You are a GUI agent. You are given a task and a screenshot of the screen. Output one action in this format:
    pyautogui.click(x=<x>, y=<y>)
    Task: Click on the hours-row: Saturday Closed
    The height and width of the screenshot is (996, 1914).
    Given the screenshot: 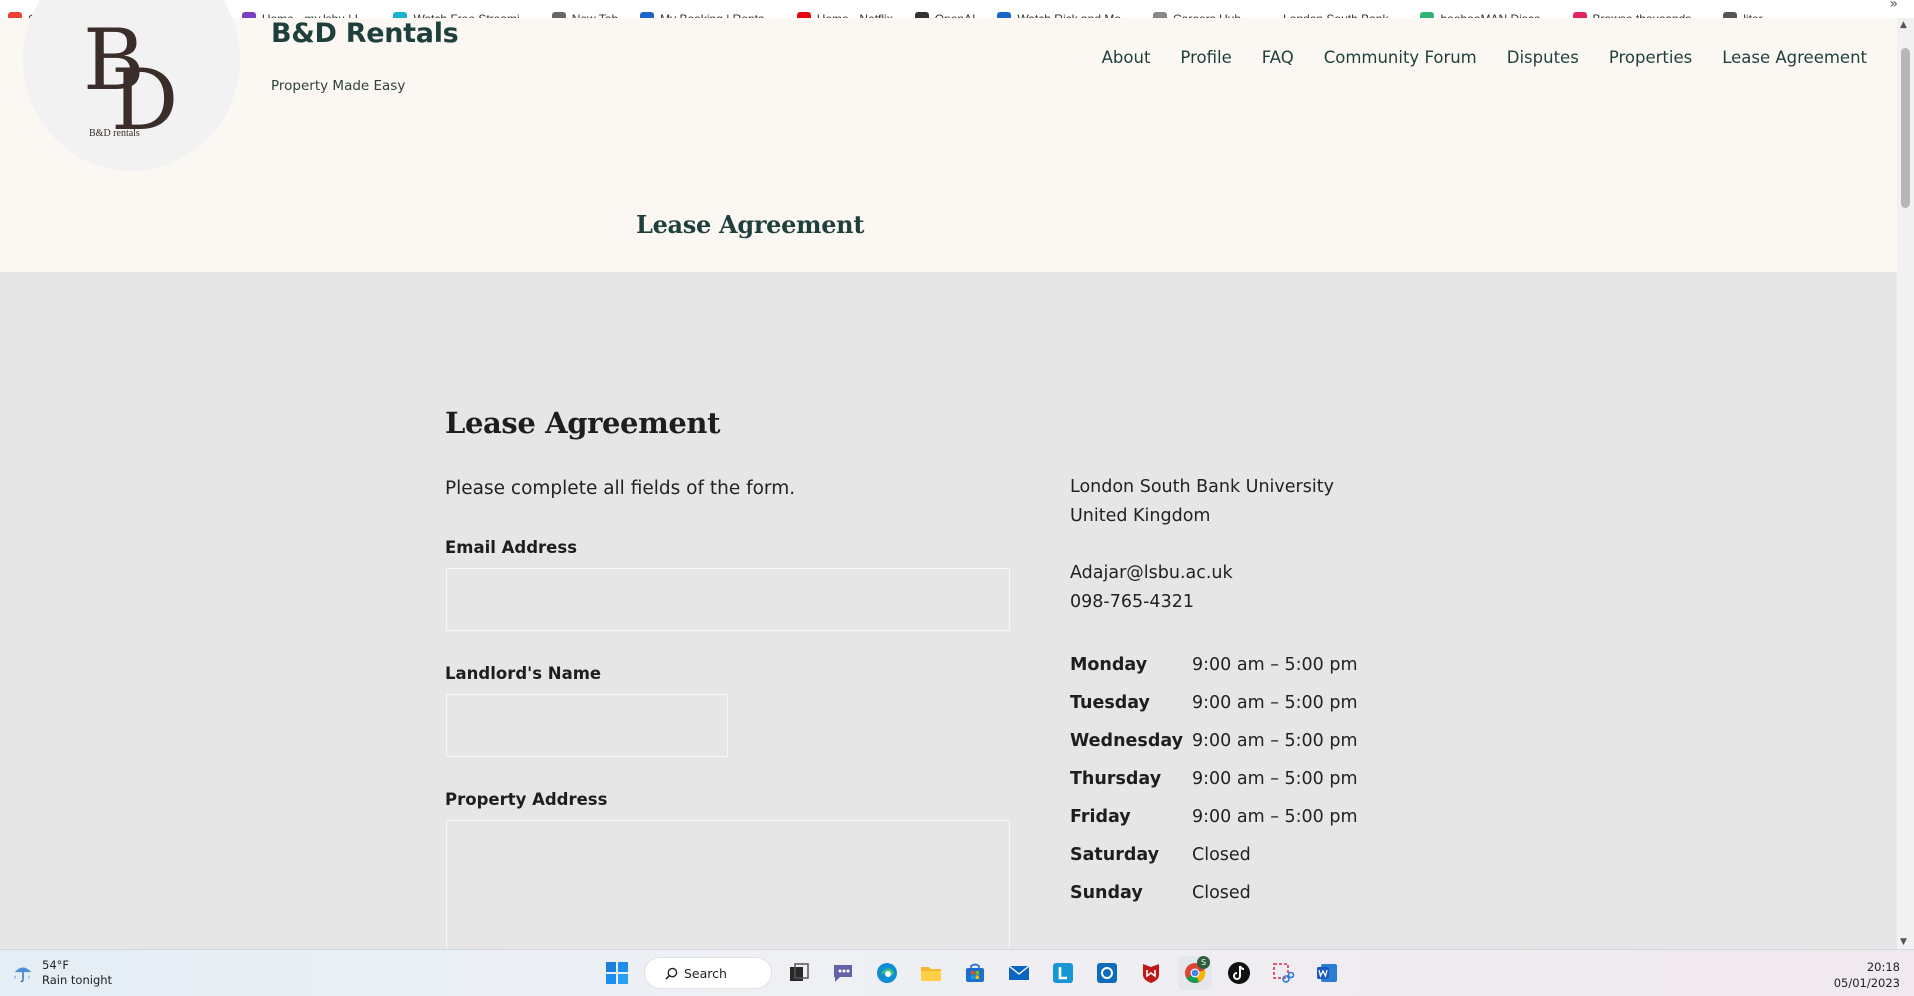 What is the action you would take?
    pyautogui.click(x=1214, y=855)
    